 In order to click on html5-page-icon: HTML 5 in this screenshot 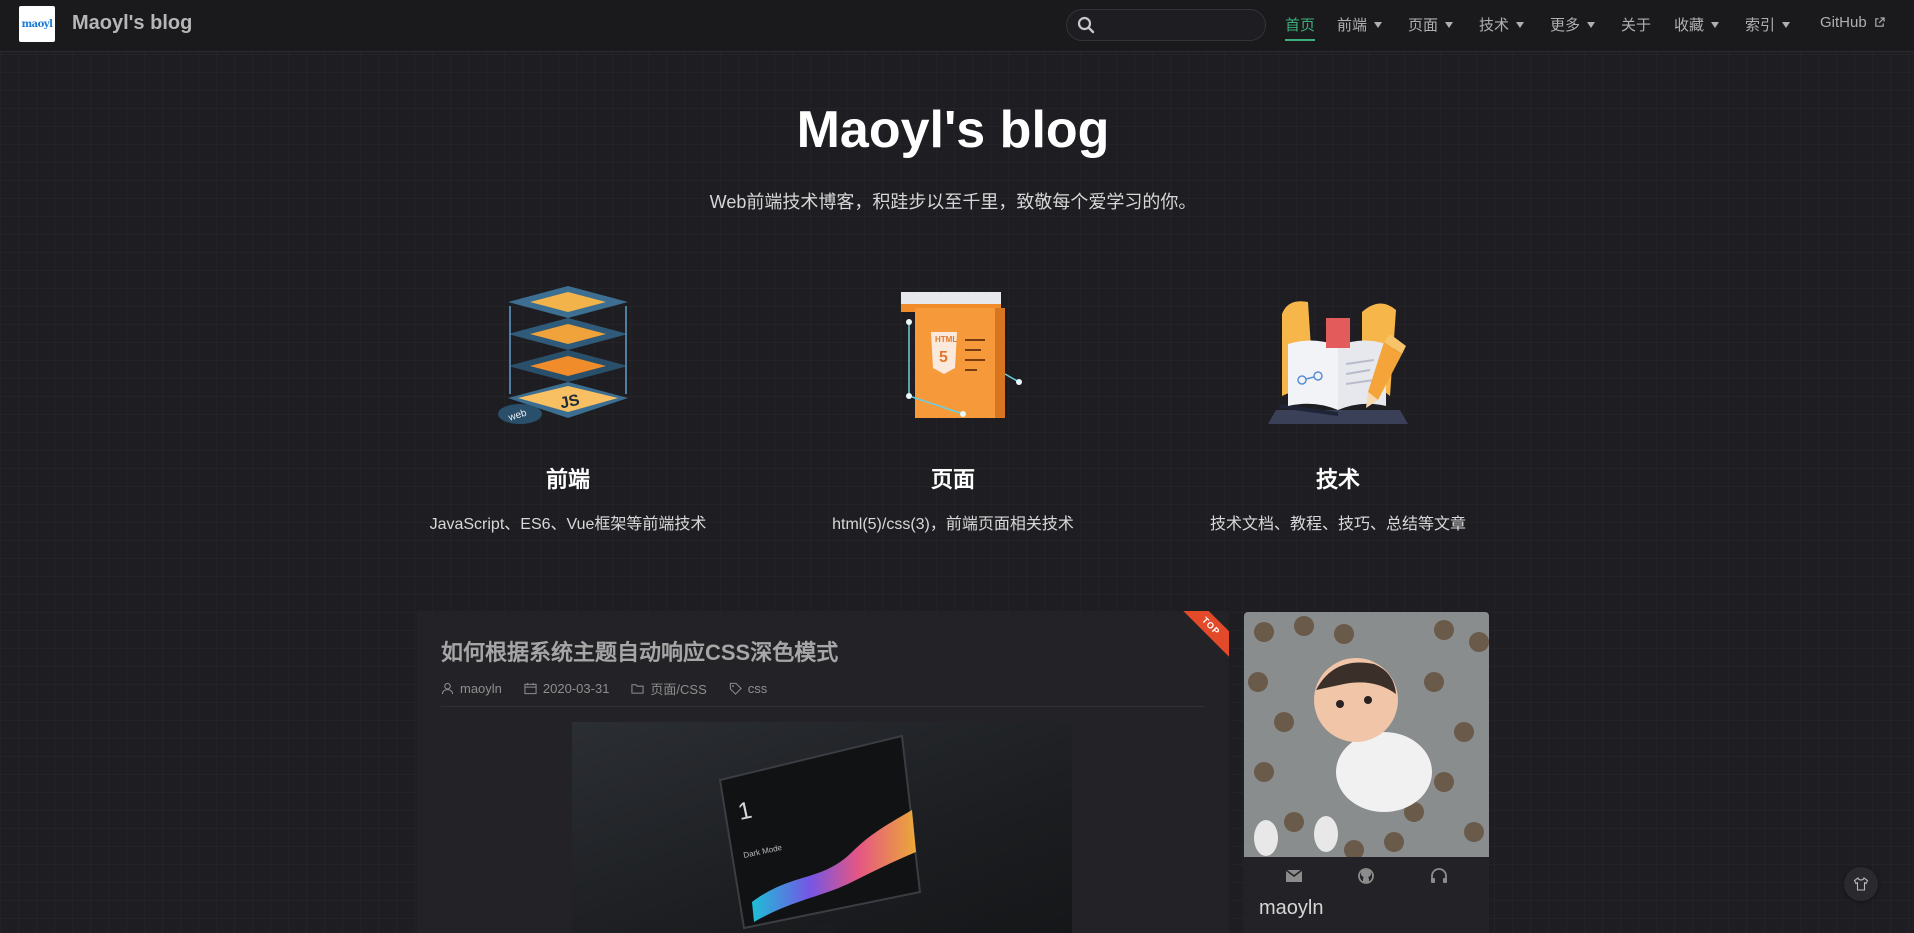, I will do `click(961, 355)`.